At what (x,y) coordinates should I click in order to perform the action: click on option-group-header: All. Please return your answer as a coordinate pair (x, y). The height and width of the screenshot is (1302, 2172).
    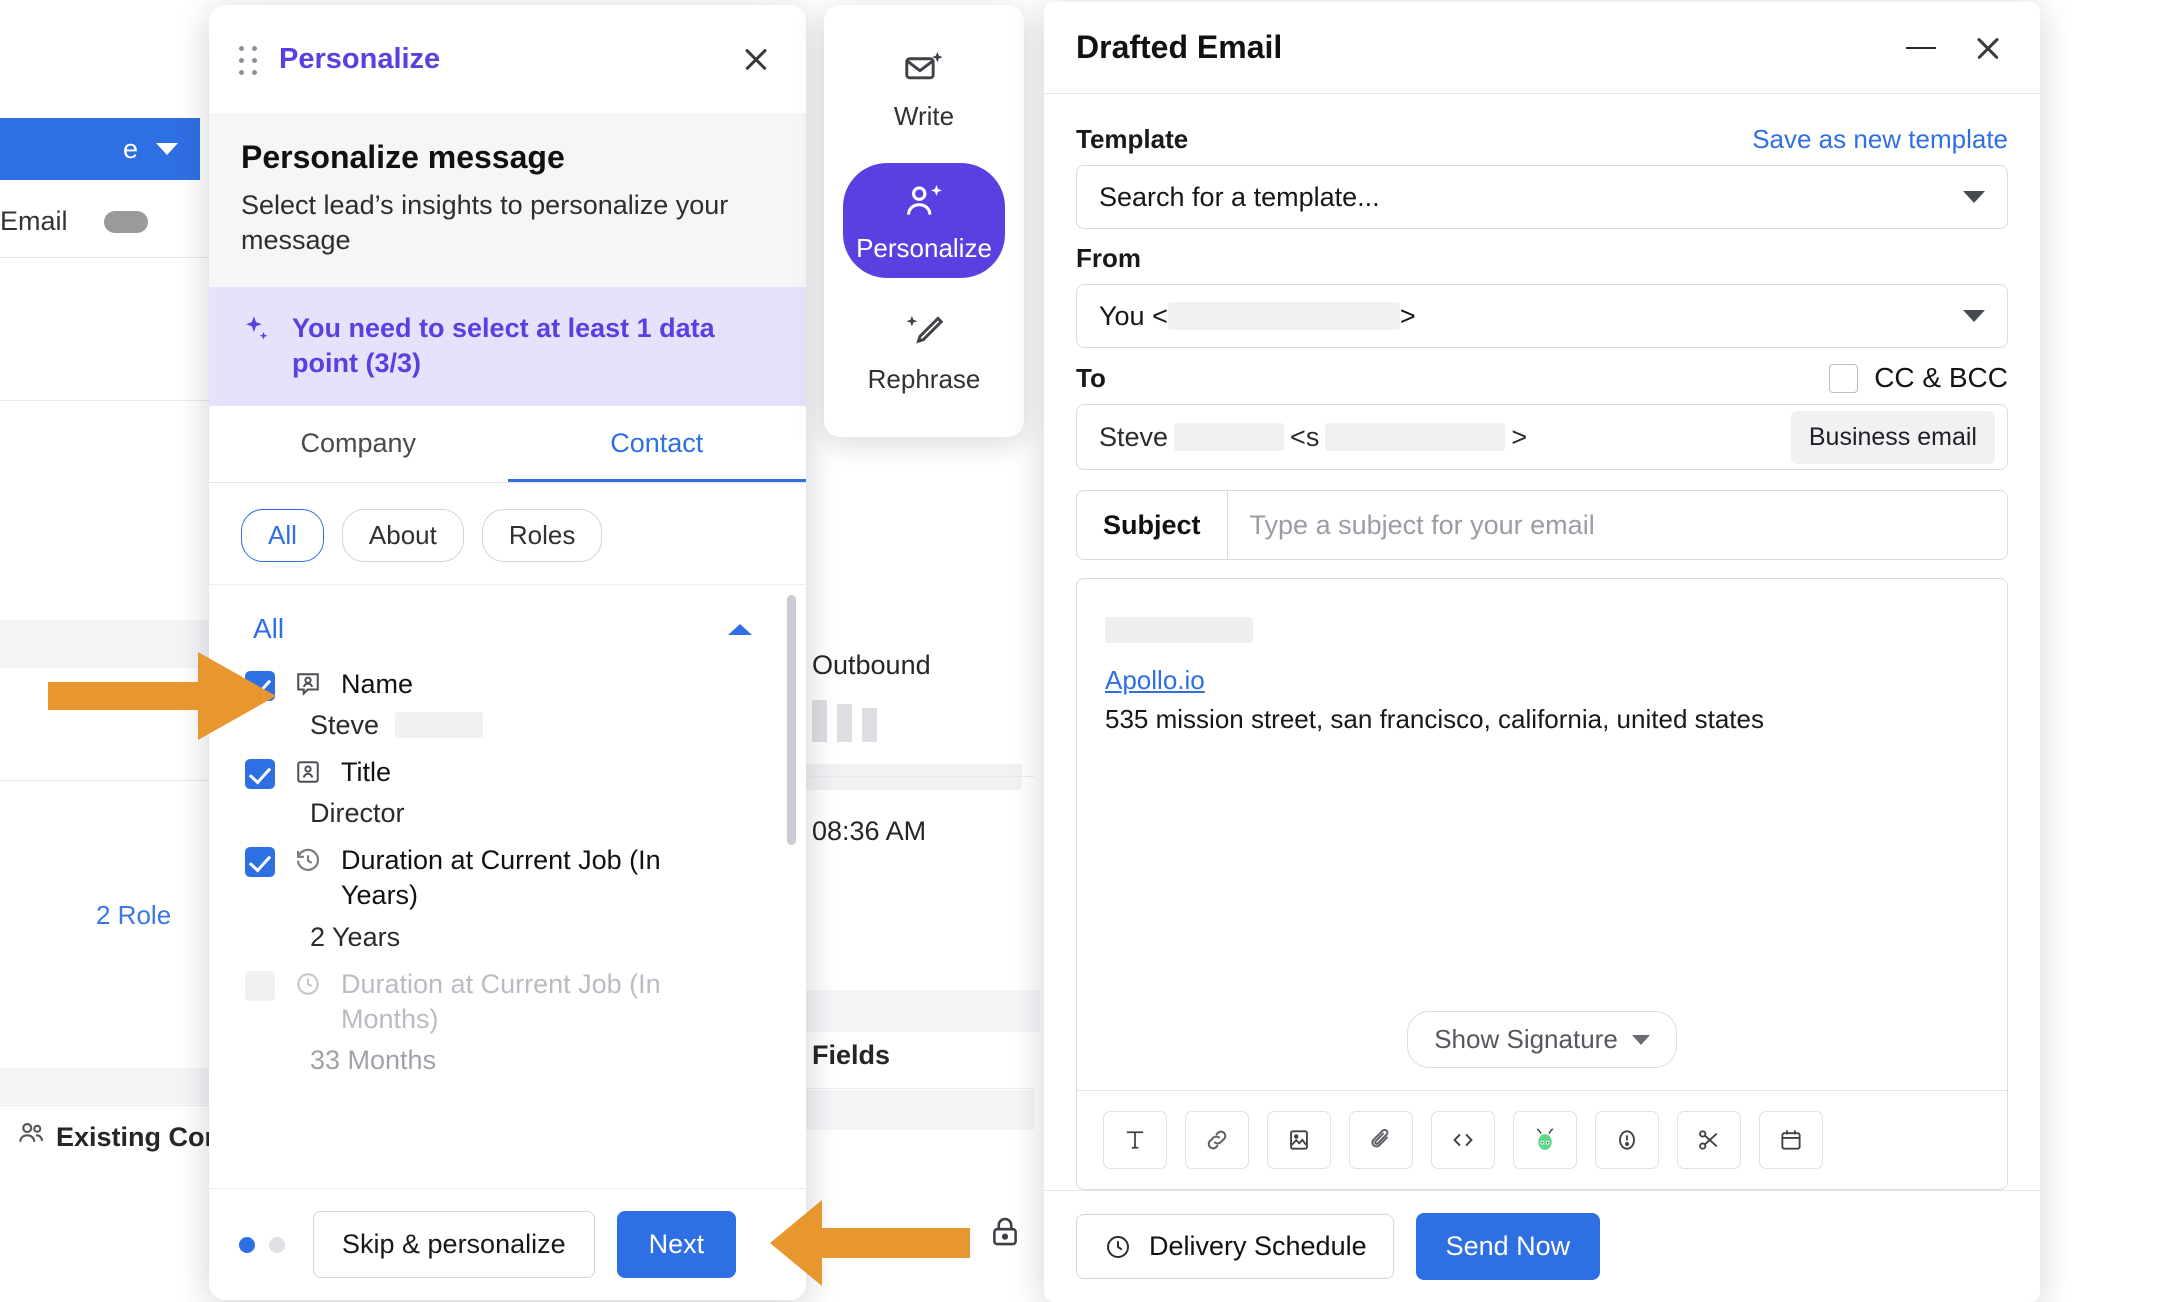
    Looking at the image, I should click on (507, 637).